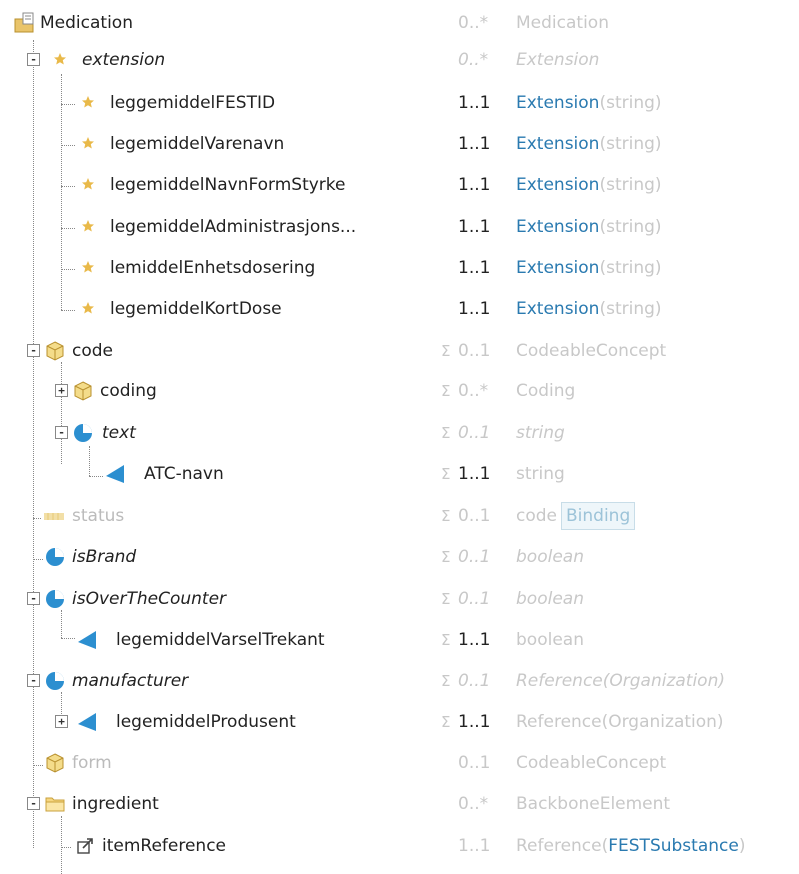 The height and width of the screenshot is (874, 799). What do you see at coordinates (53, 515) in the screenshot?
I see `code-icon` at bounding box center [53, 515].